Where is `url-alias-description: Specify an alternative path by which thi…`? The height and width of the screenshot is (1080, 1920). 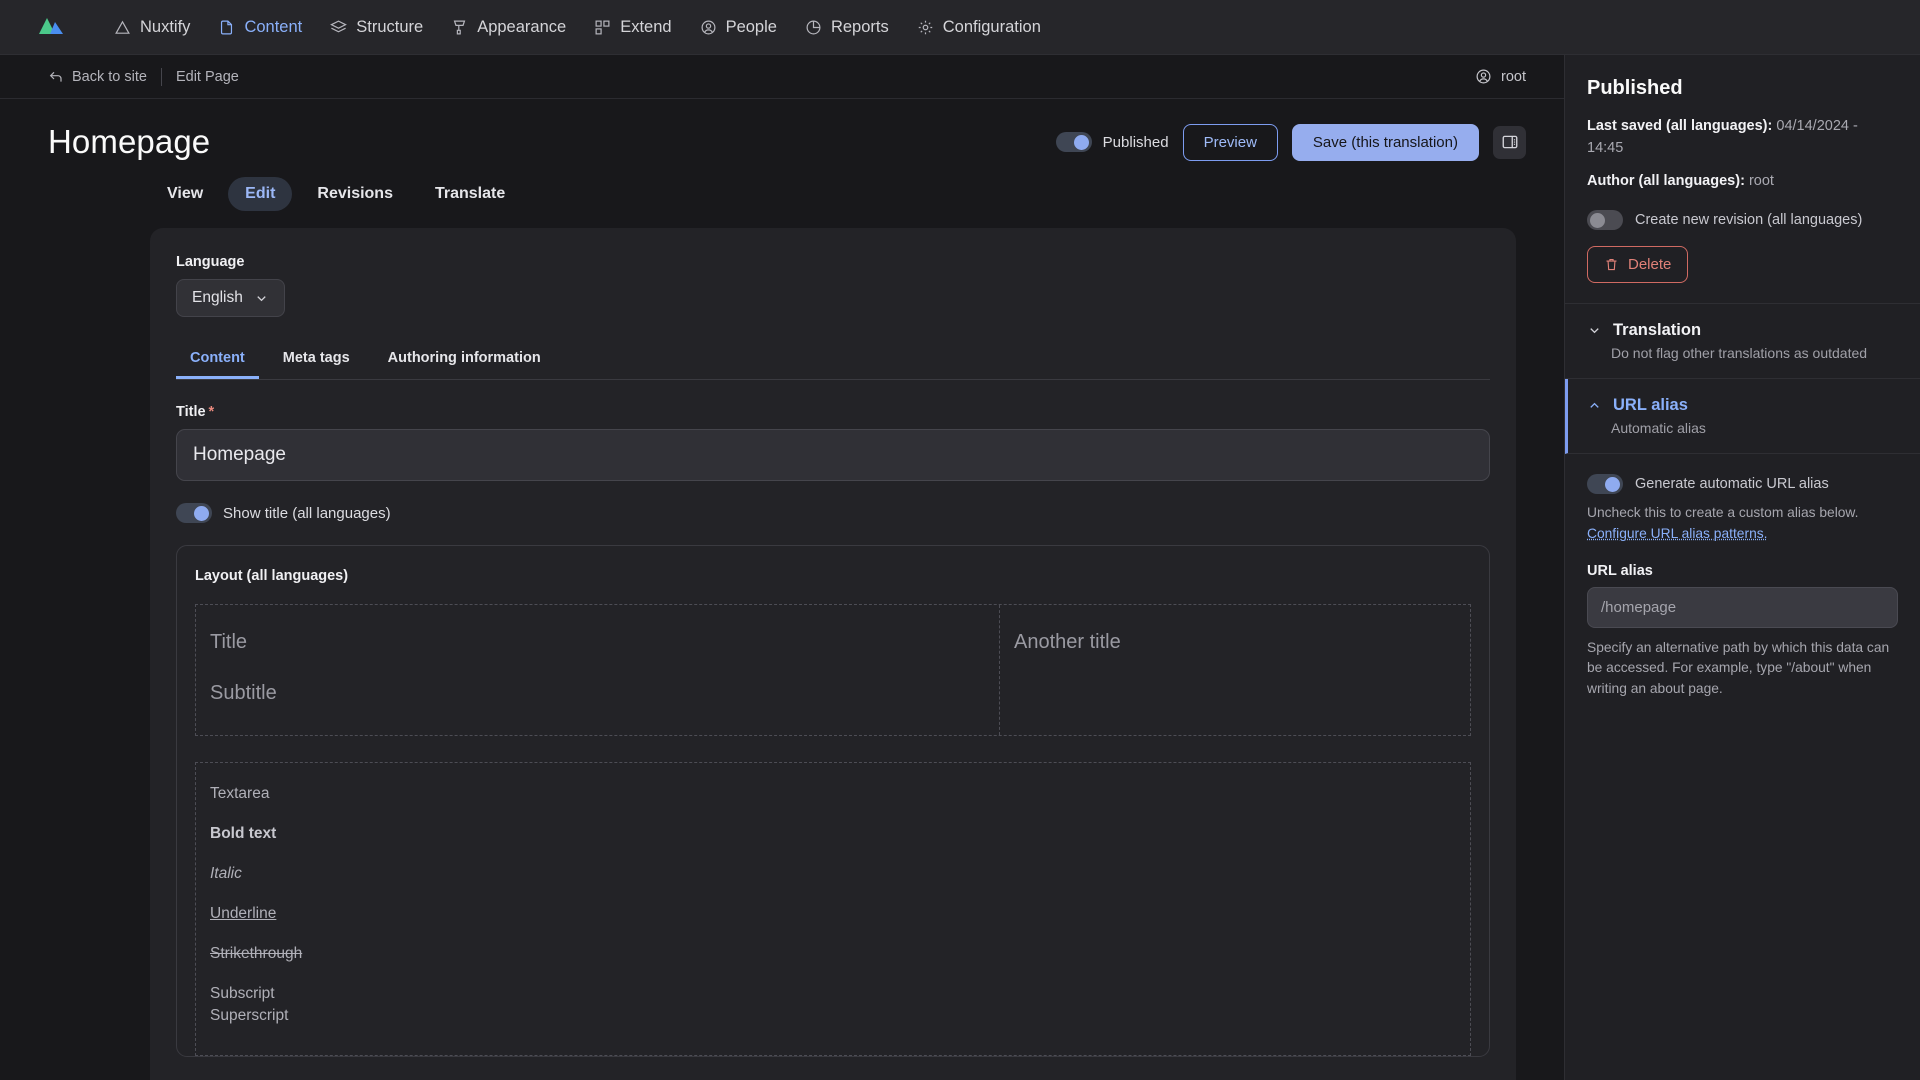
url-alias-description: Specify an alternative path by which thi… is located at coordinates (1738, 667).